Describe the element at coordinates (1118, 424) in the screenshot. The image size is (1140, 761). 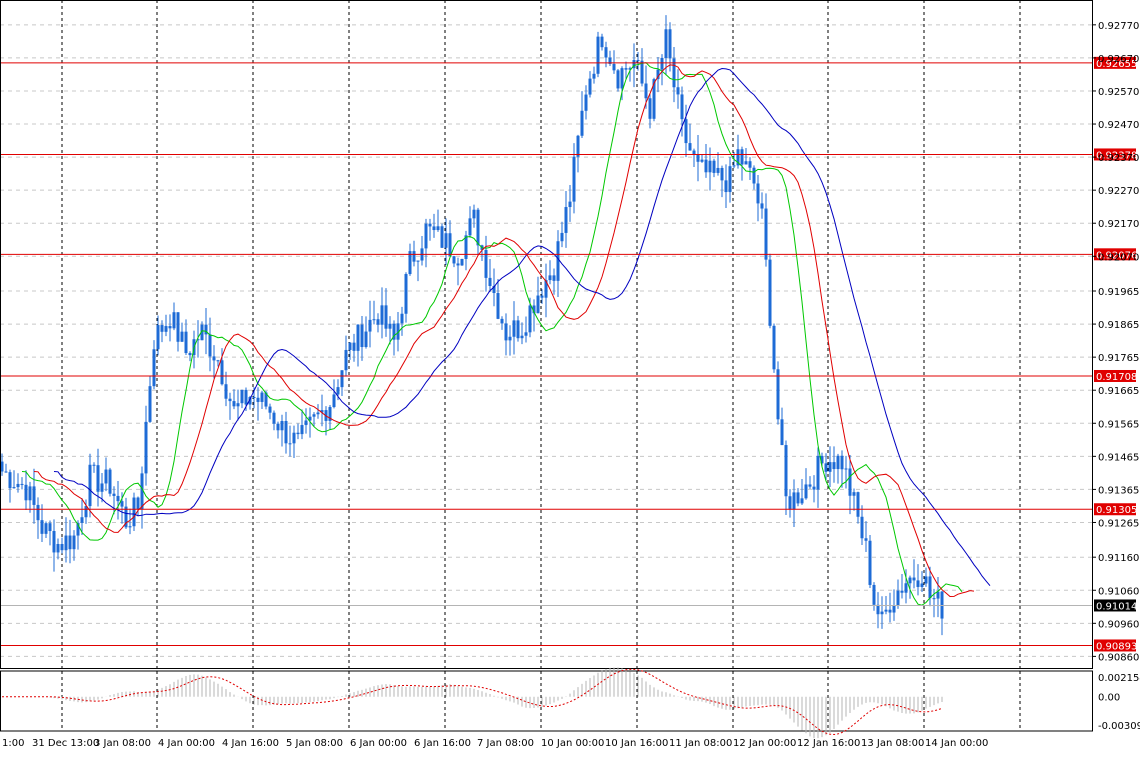
I see `price-tick-label: 0.91565` at that location.